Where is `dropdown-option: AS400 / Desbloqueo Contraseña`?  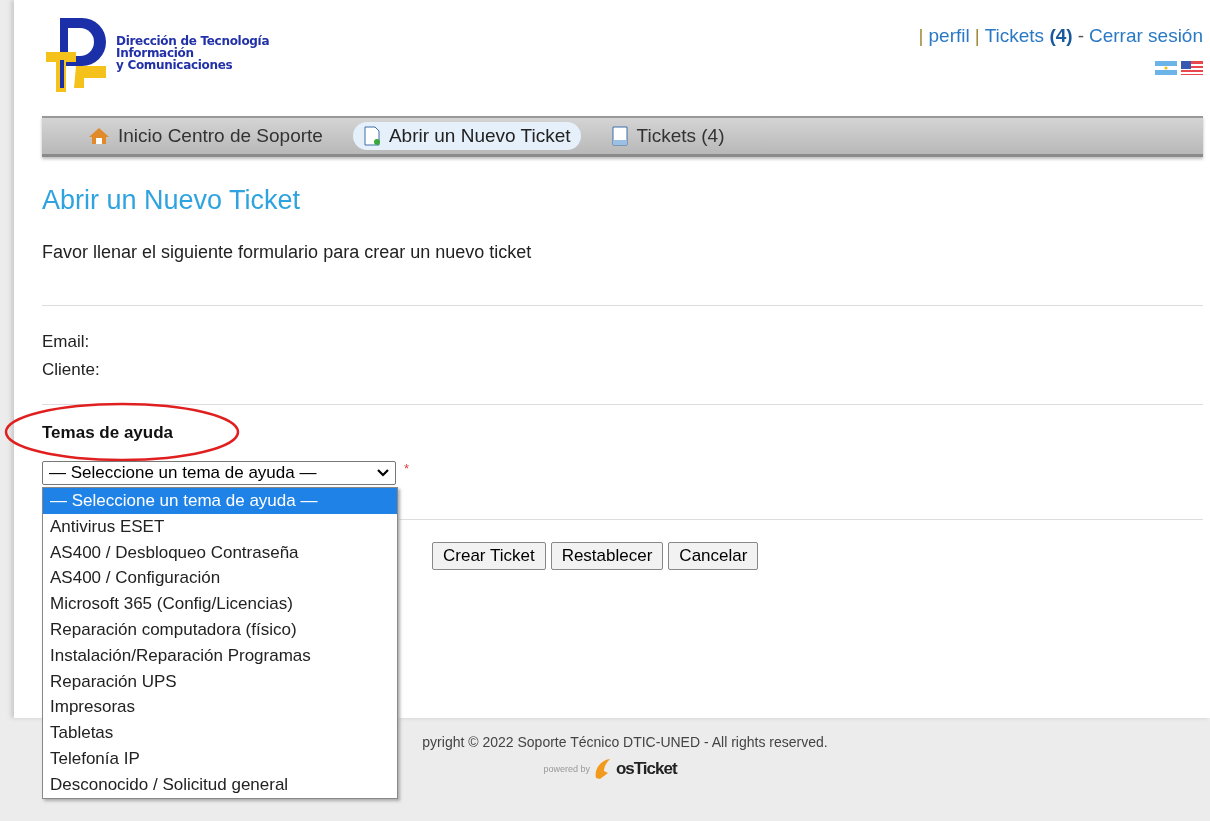
dropdown-option: AS400 / Desbloqueo Contraseña is located at coordinates (220, 552).